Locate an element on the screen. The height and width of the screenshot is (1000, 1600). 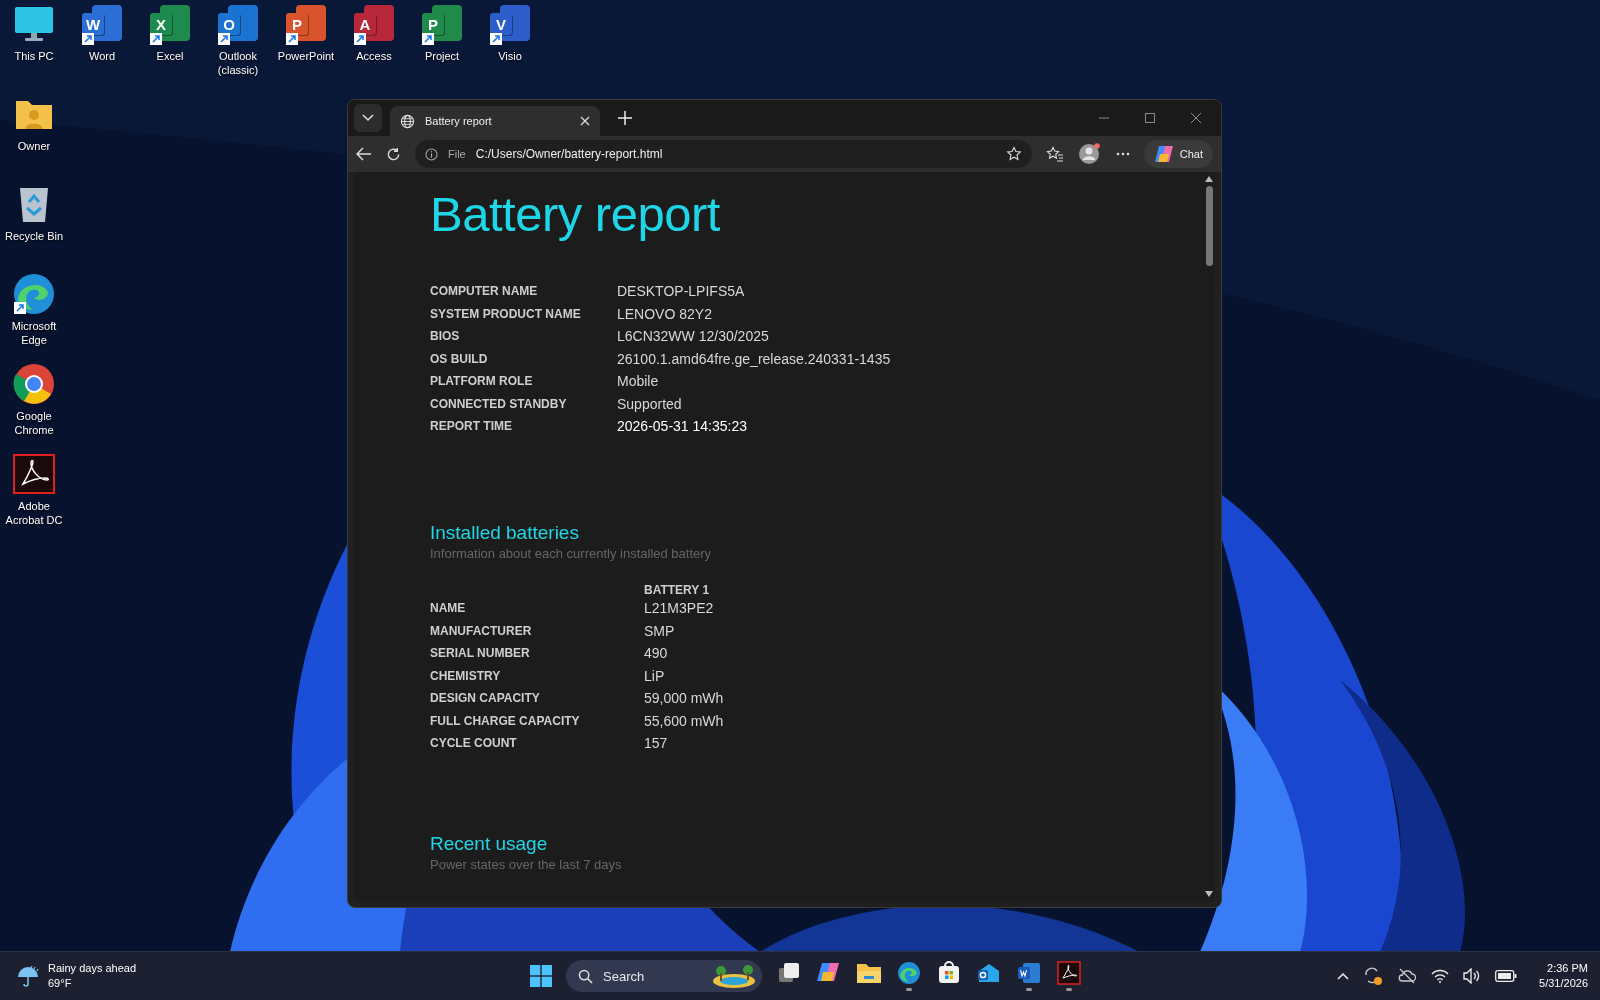
desktop-shortcut: This PC is located at coordinates (34, 47).